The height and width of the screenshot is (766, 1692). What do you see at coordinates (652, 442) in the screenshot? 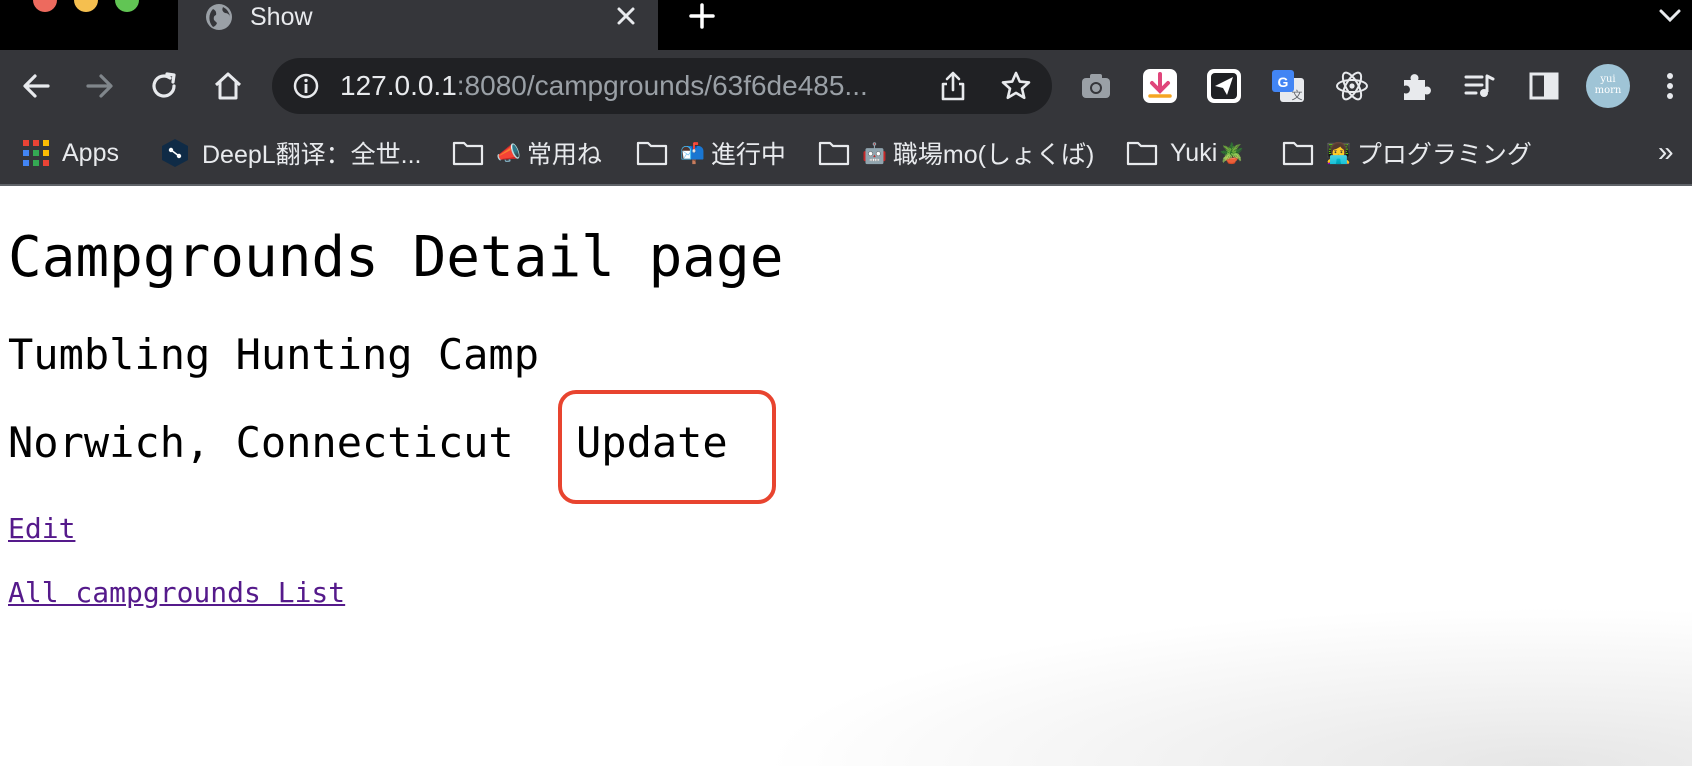
I see `update-text: Update` at bounding box center [652, 442].